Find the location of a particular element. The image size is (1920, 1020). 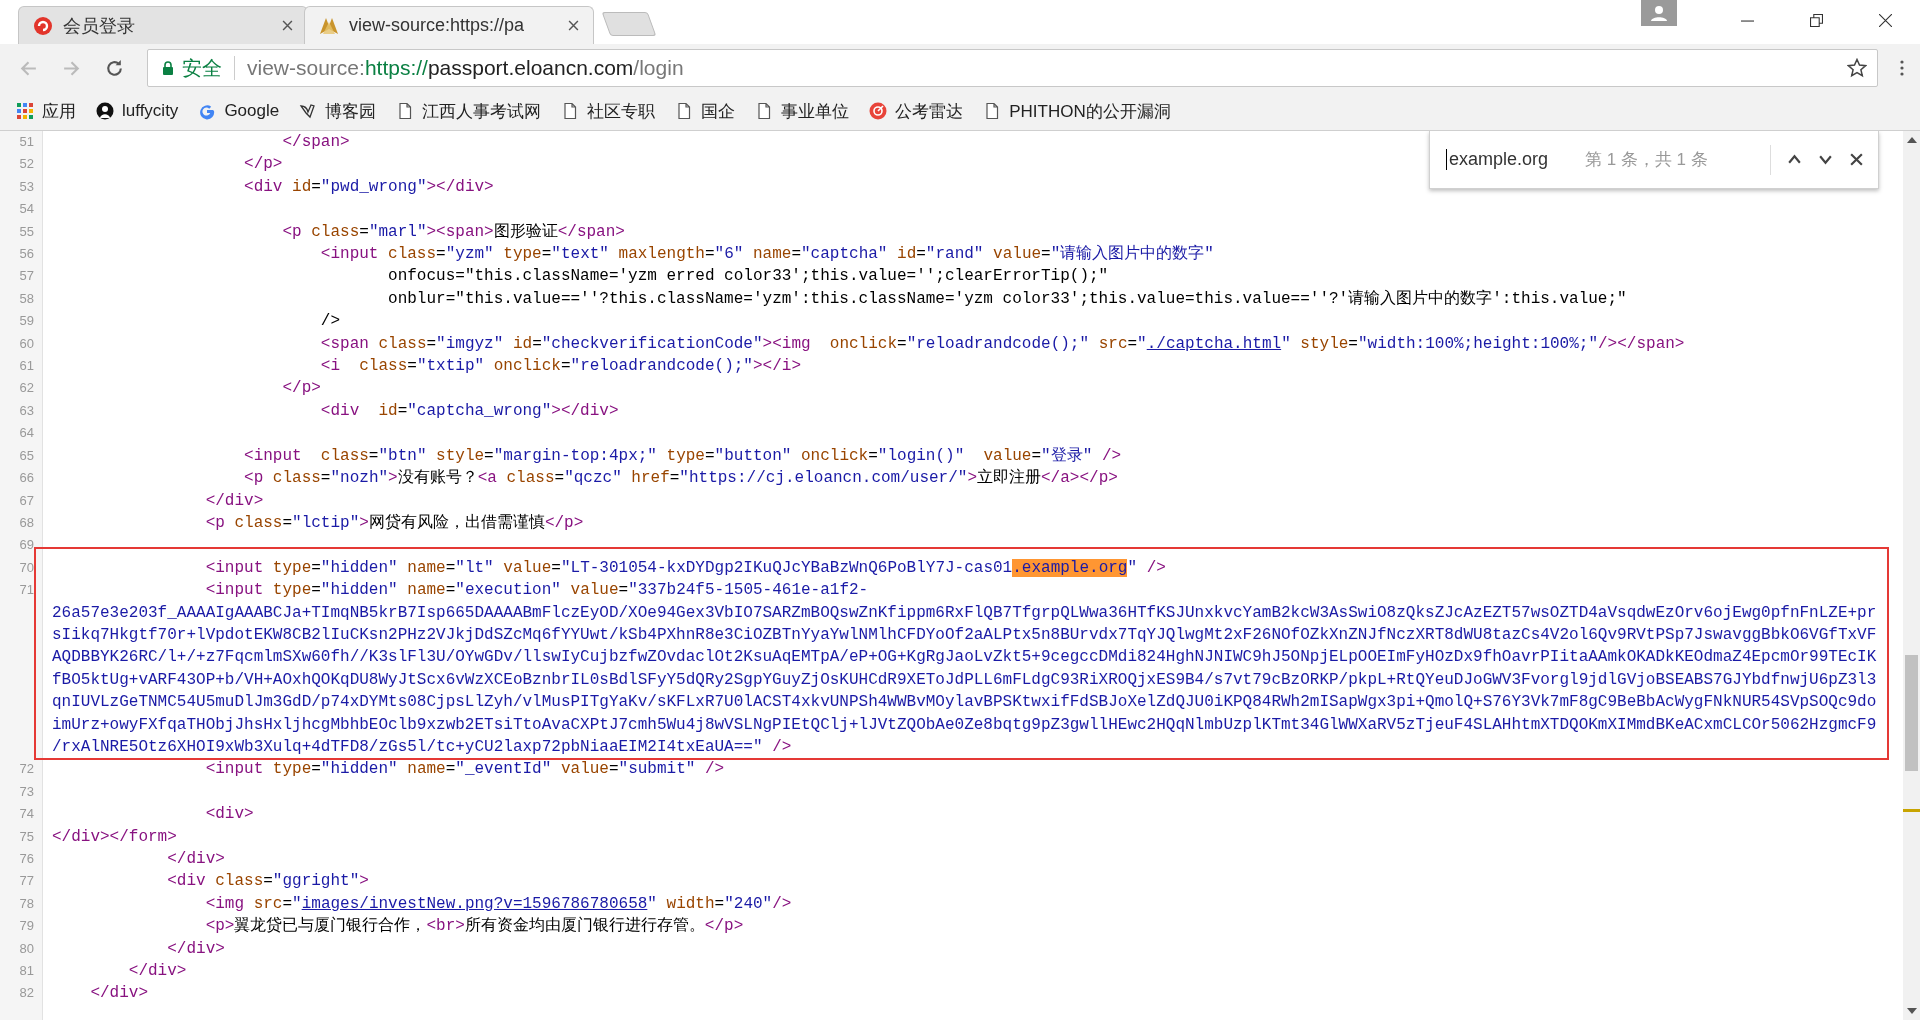

restore-icon is located at coordinates (1816, 20).